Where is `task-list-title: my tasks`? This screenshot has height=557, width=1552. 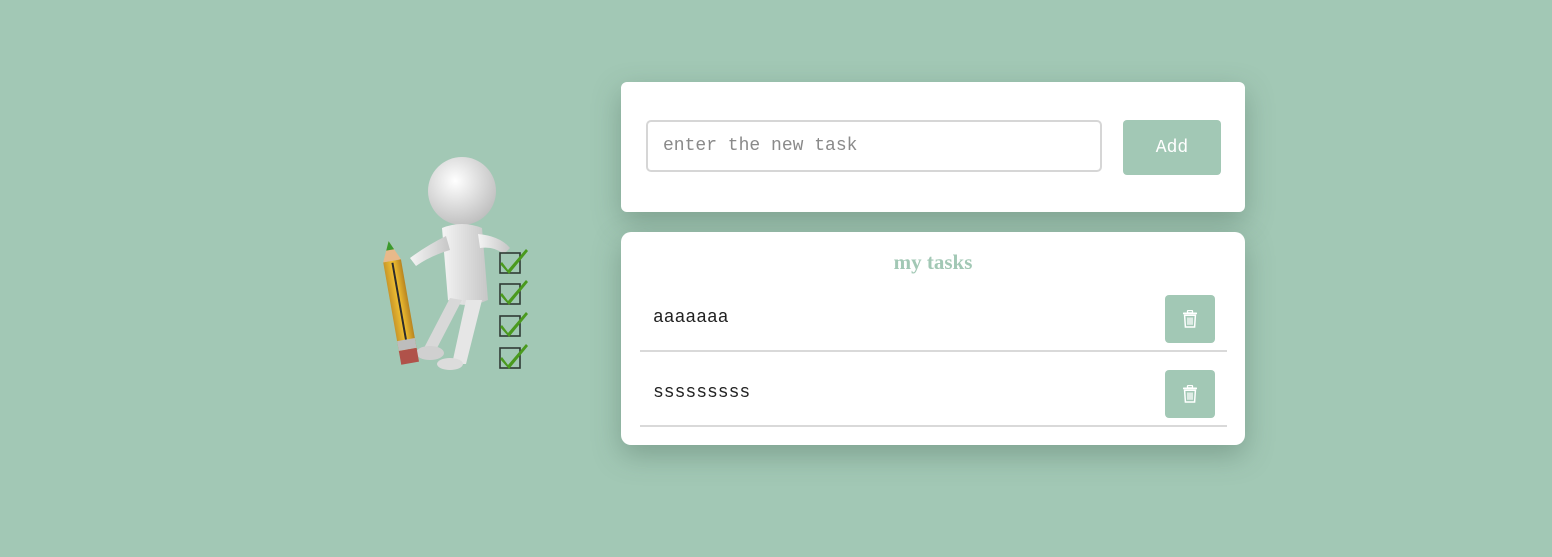
task-list-title: my tasks is located at coordinates (933, 262).